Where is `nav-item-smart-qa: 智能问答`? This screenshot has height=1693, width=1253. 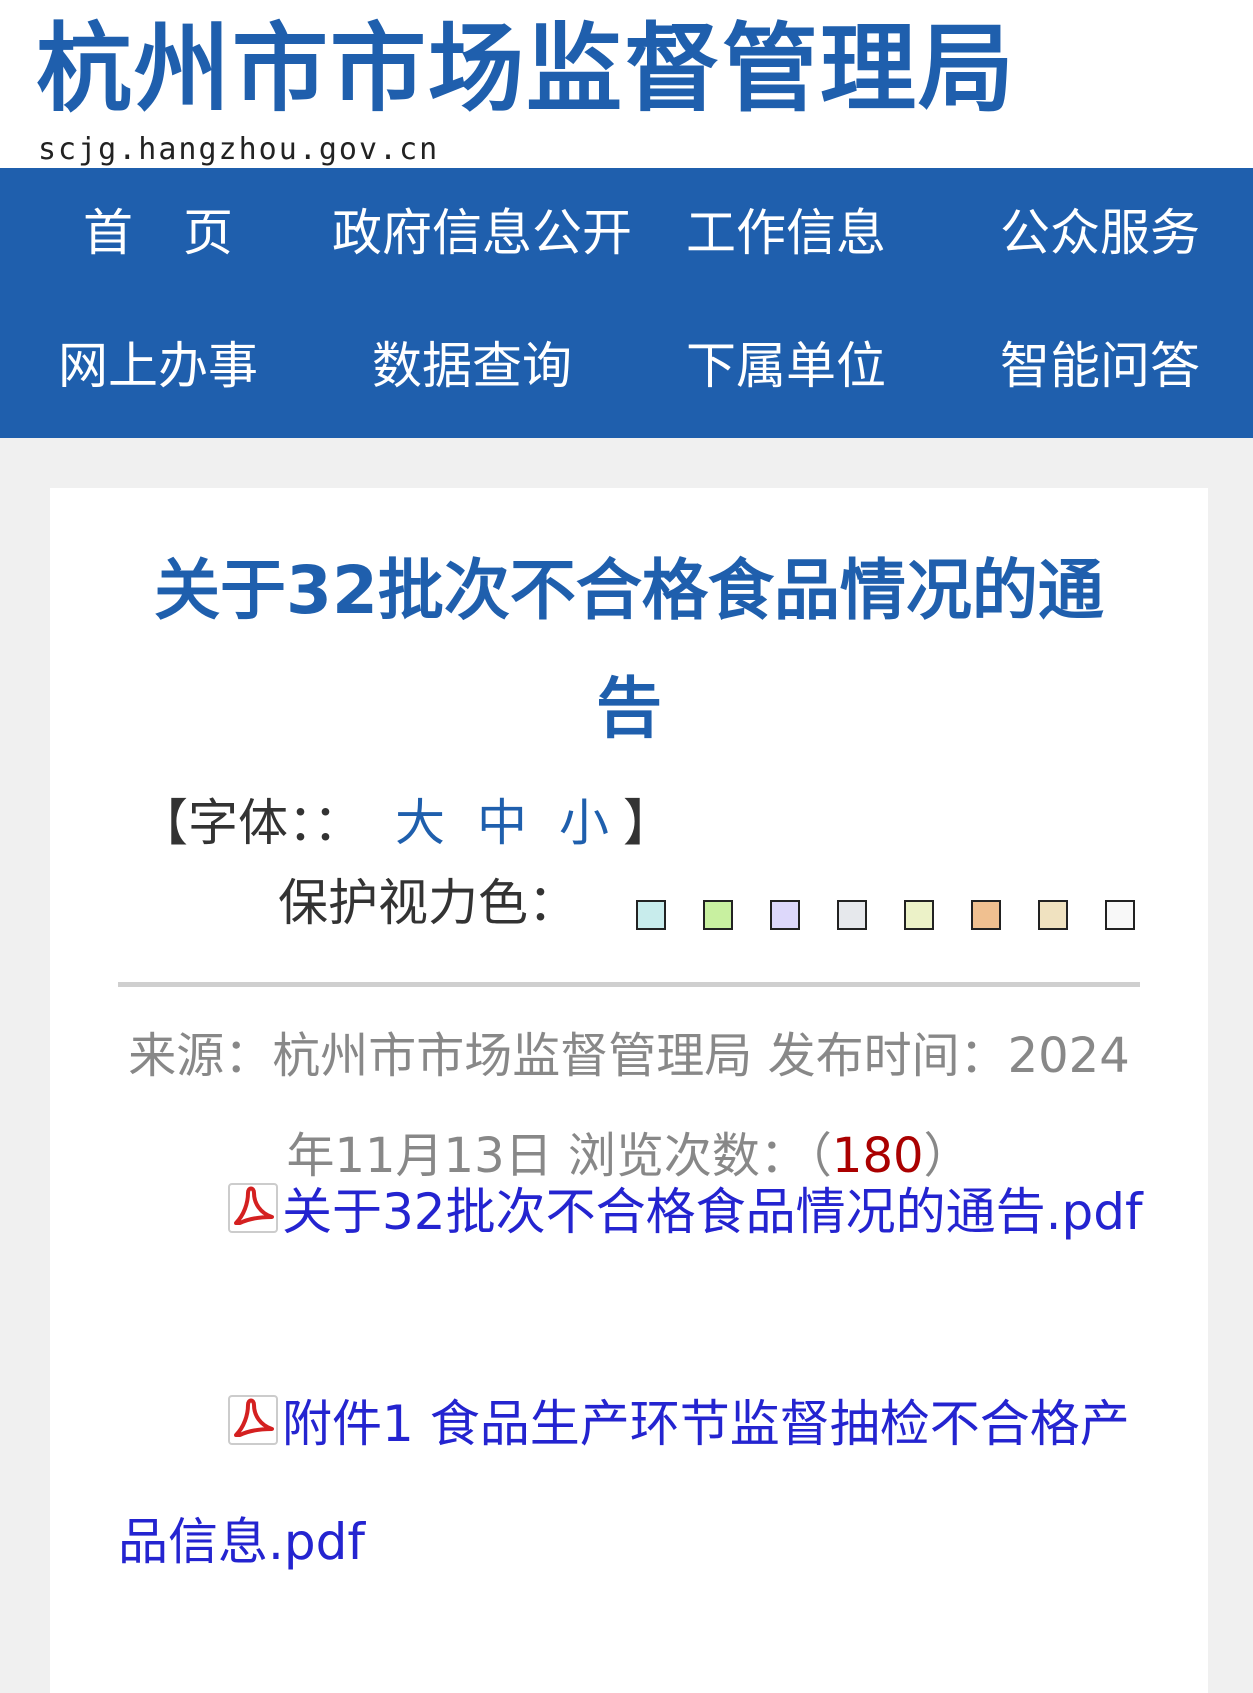 nav-item-smart-qa: 智能问答 is located at coordinates (1100, 366).